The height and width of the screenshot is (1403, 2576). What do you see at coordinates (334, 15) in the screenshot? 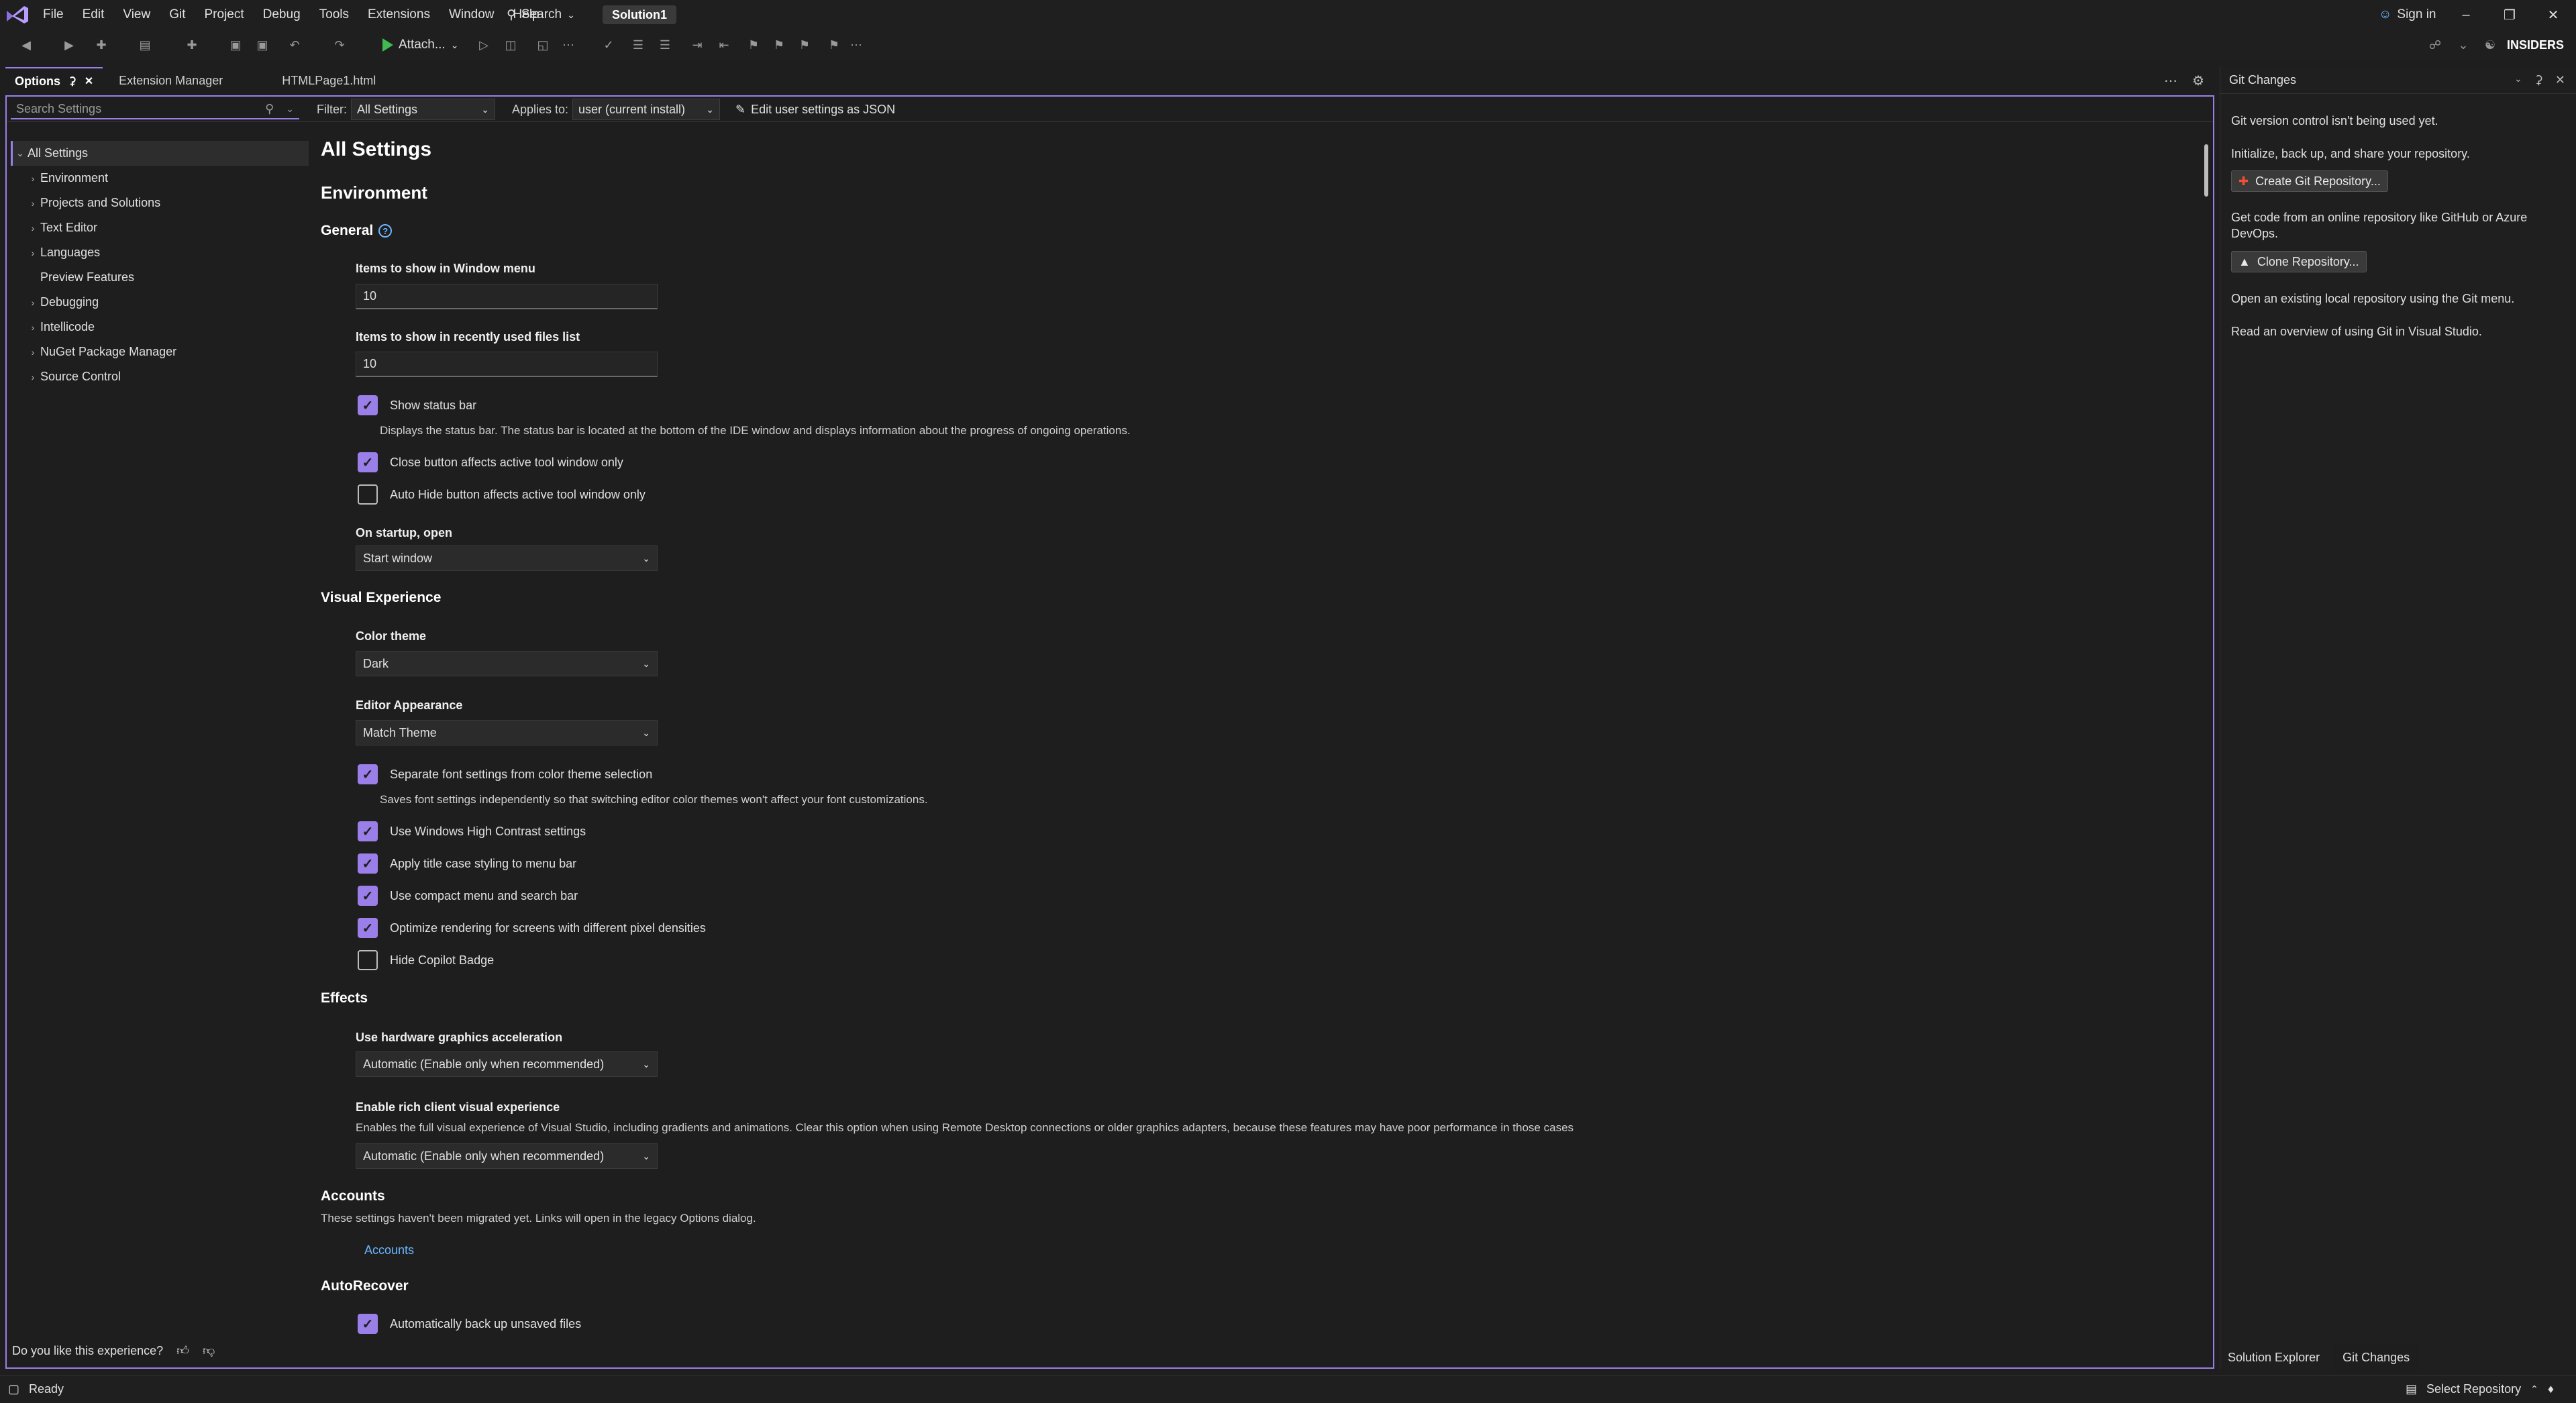
I see `menu-tools: Tools` at bounding box center [334, 15].